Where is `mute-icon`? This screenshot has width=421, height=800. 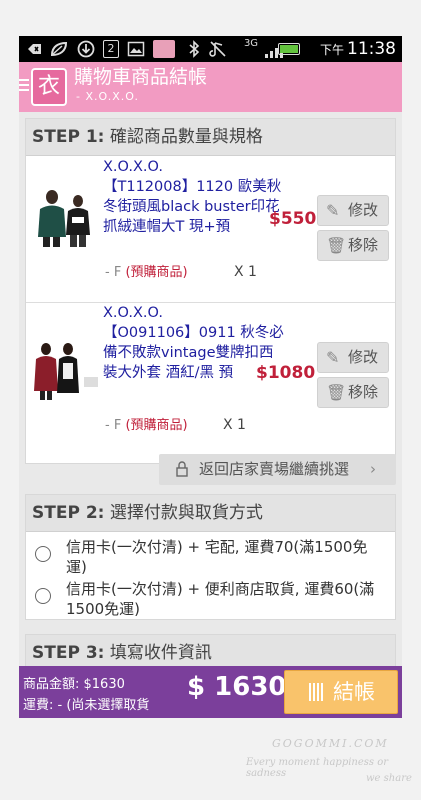
mute-icon is located at coordinates (218, 49).